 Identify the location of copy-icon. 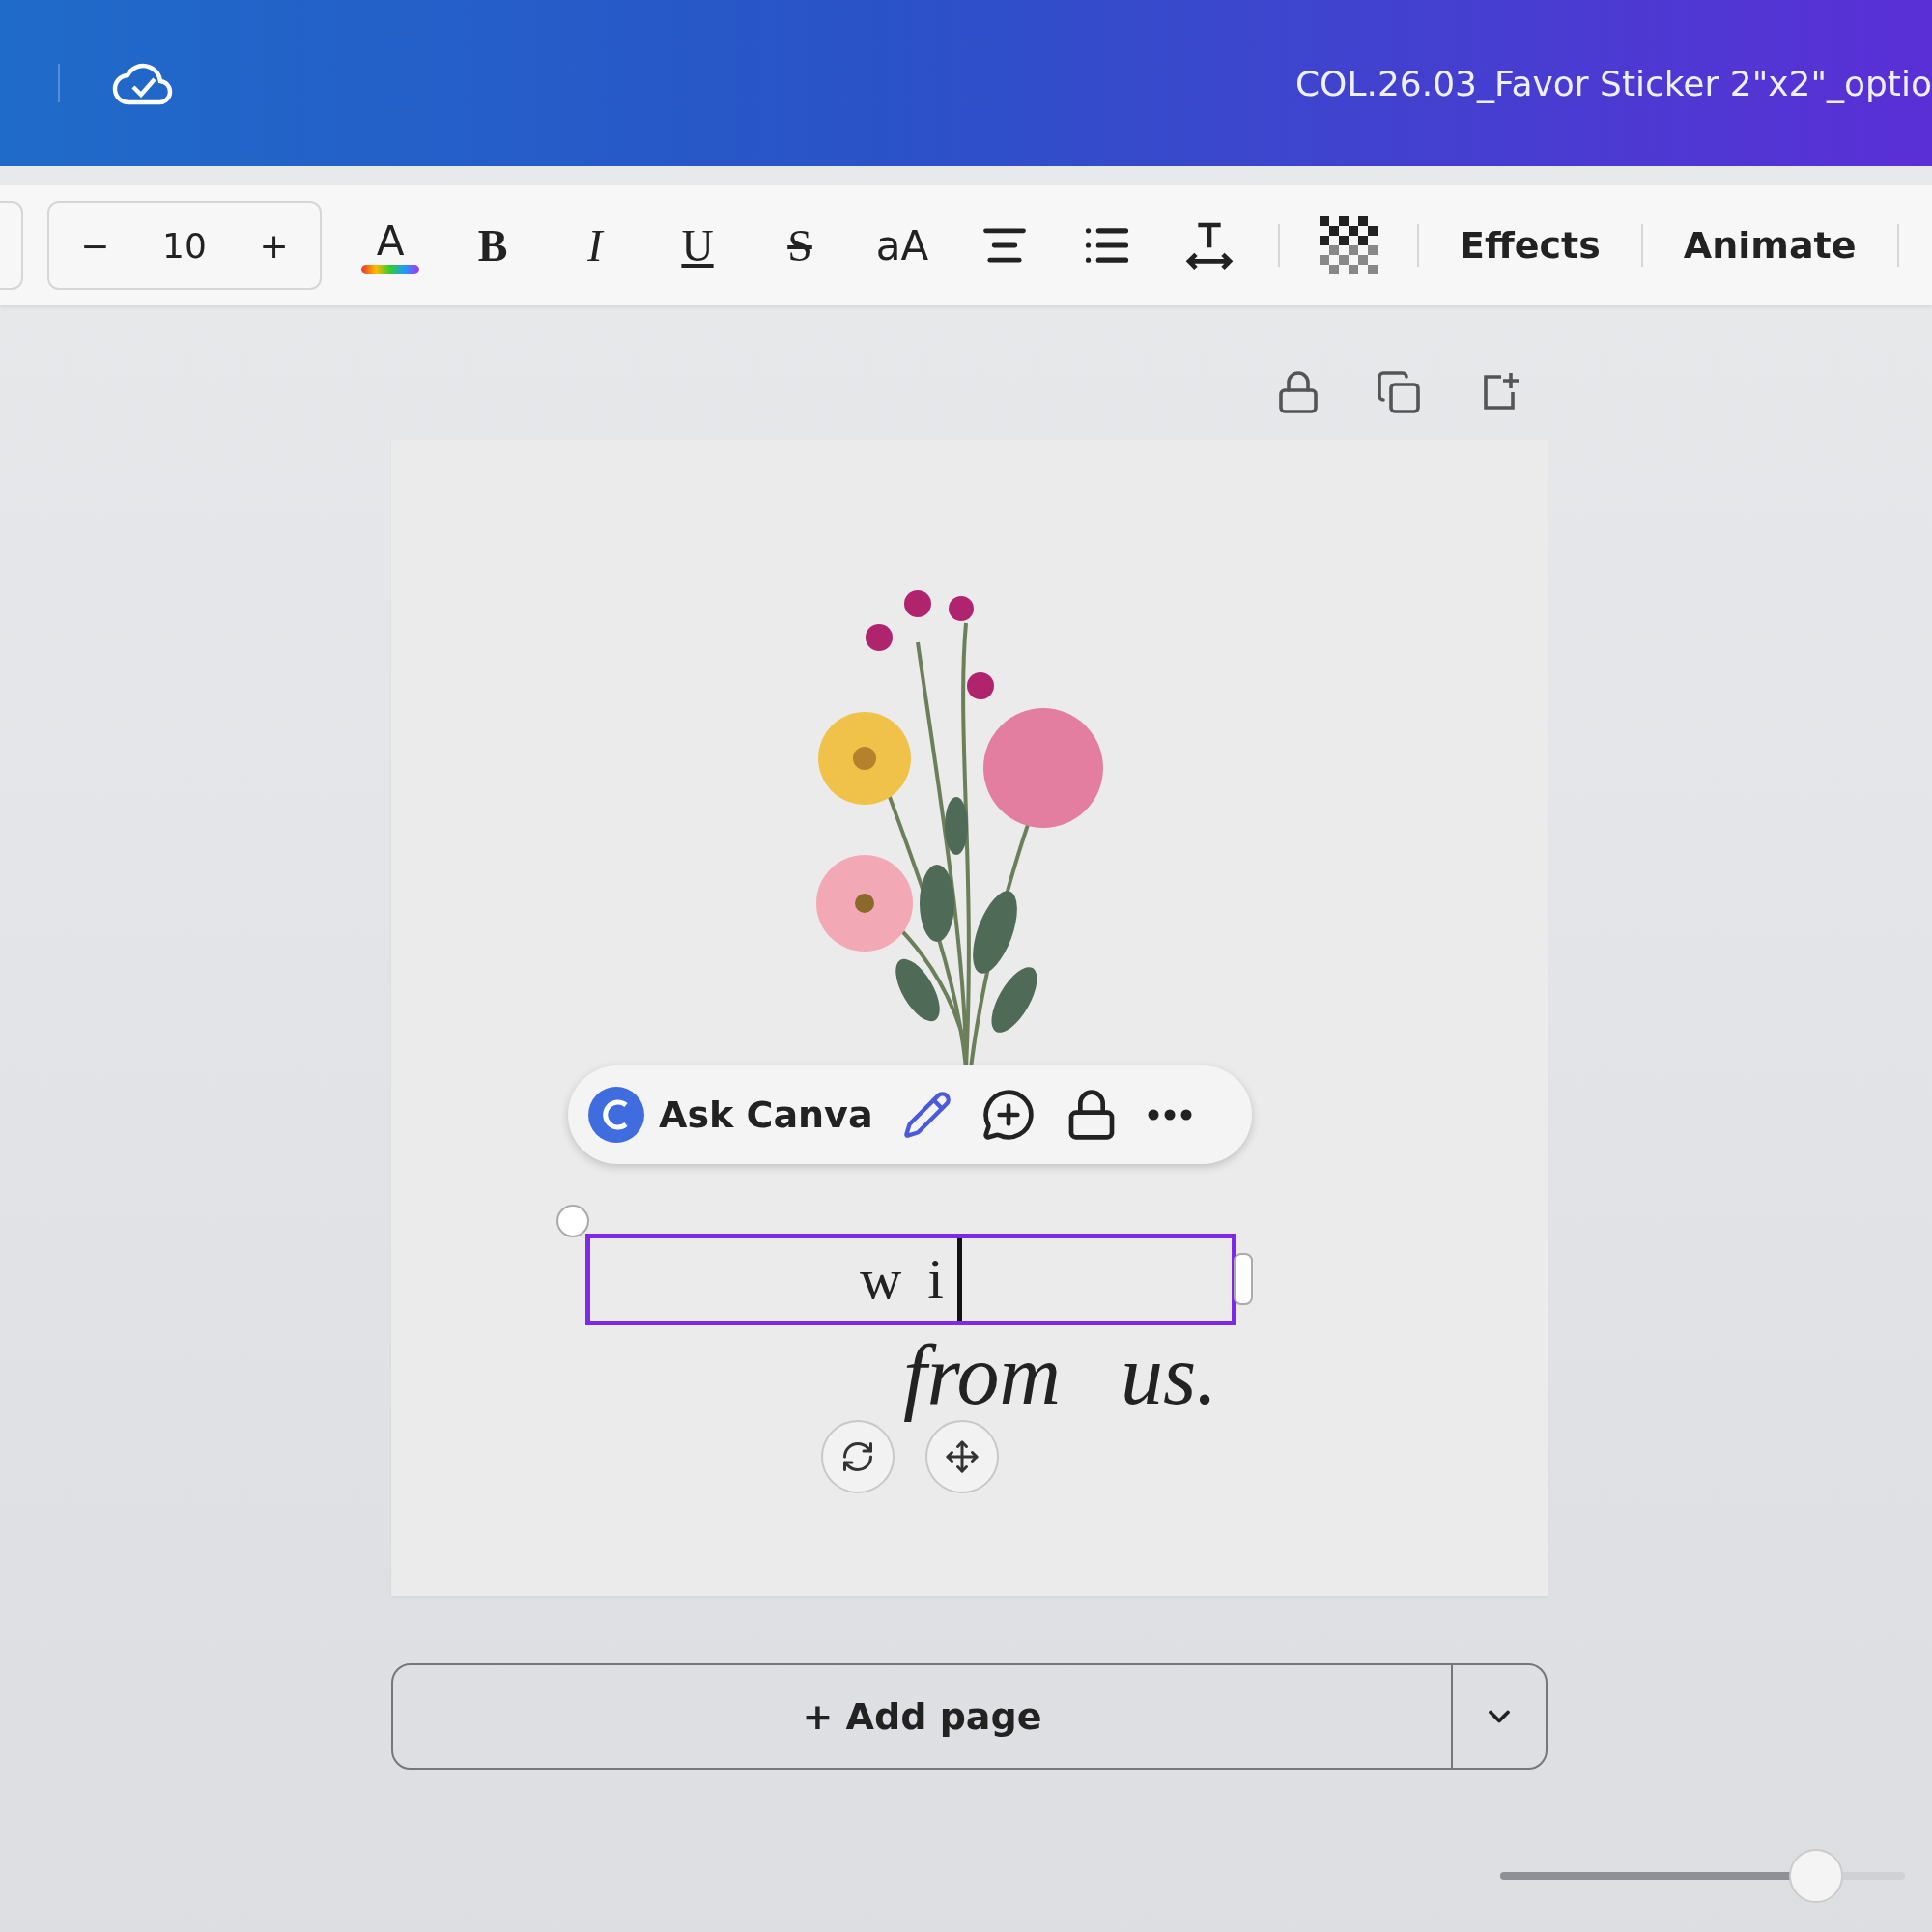
(1399, 392).